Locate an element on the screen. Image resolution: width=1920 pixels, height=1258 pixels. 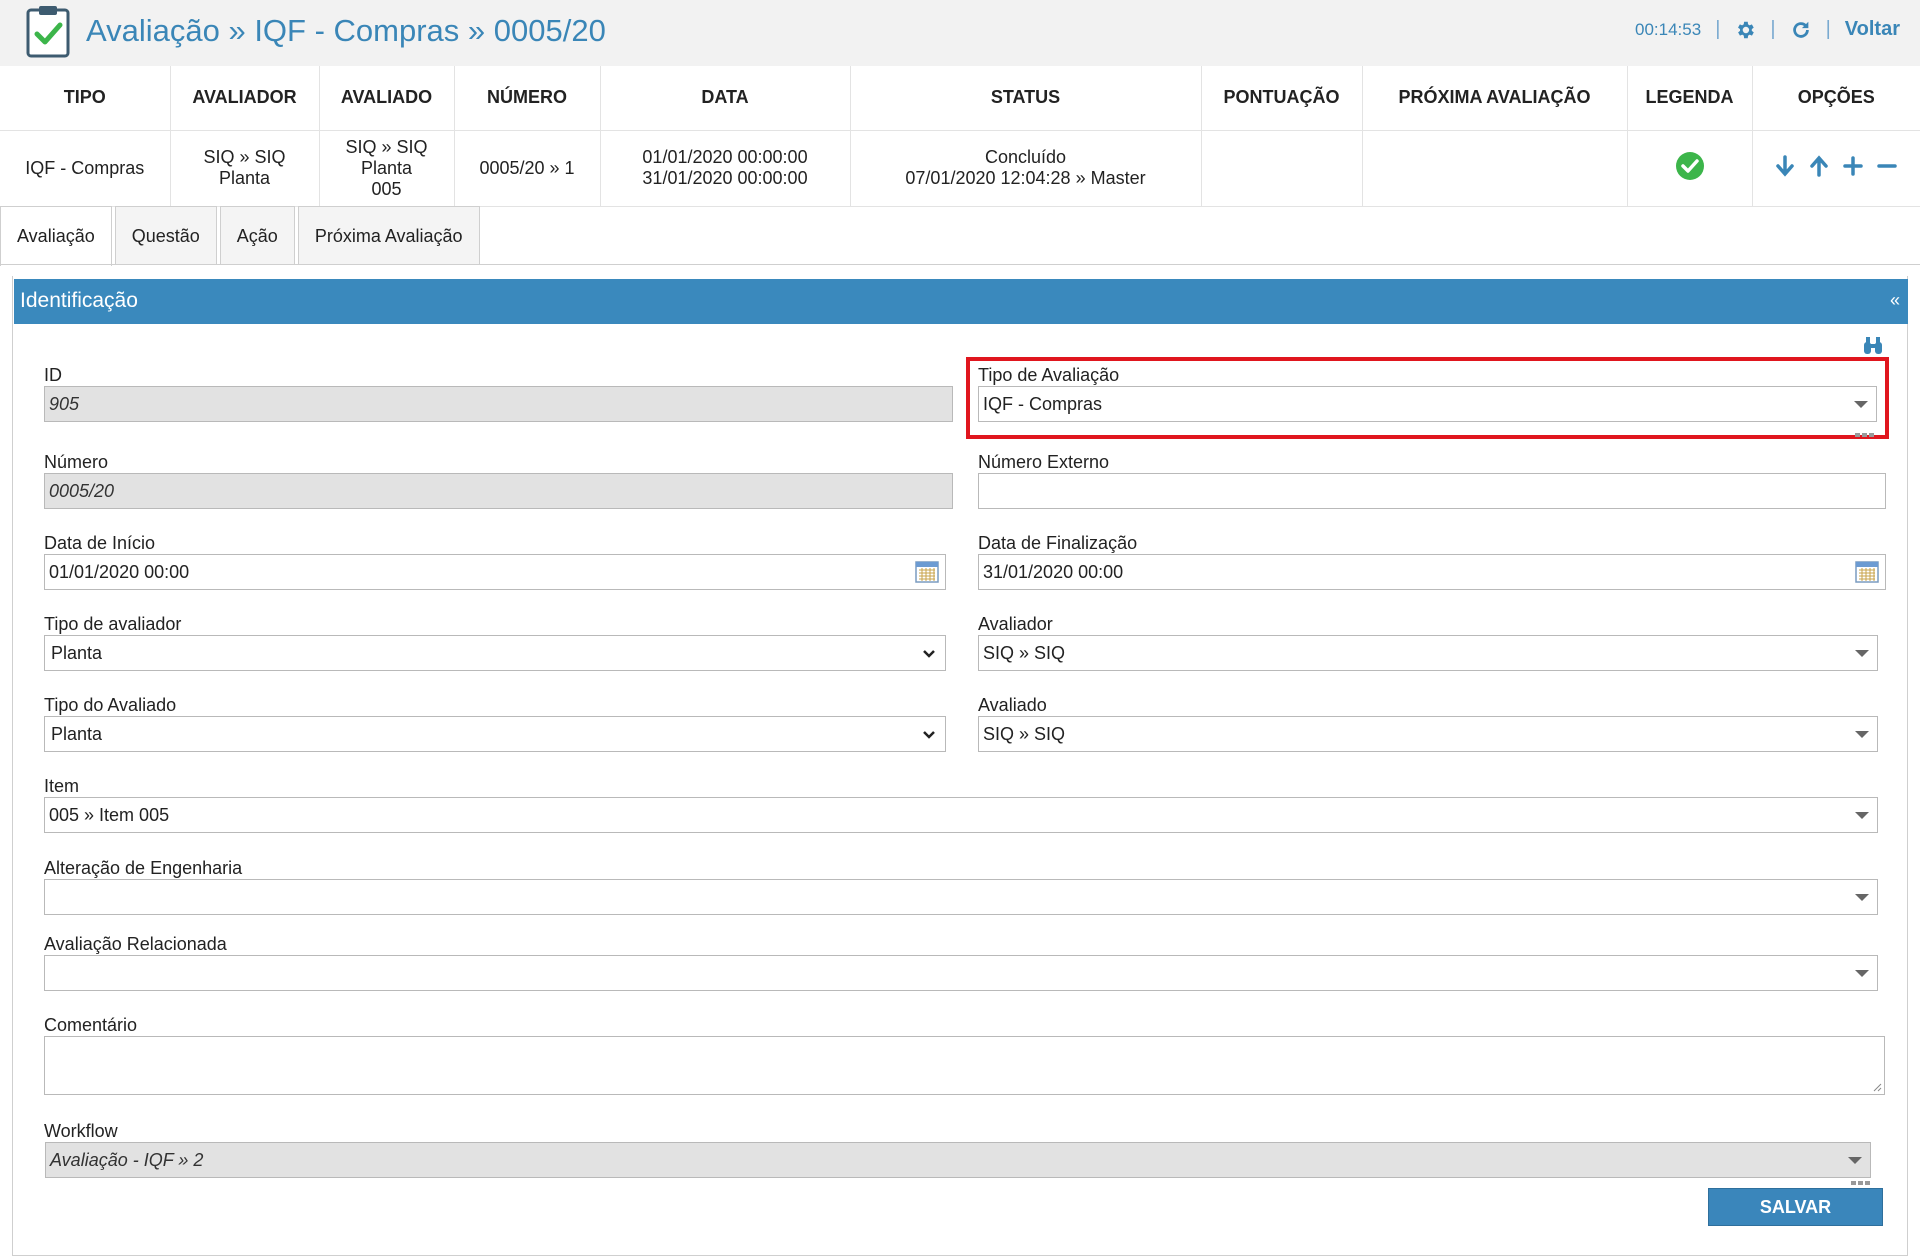
clipboard-check-icon is located at coordinates (48, 32).